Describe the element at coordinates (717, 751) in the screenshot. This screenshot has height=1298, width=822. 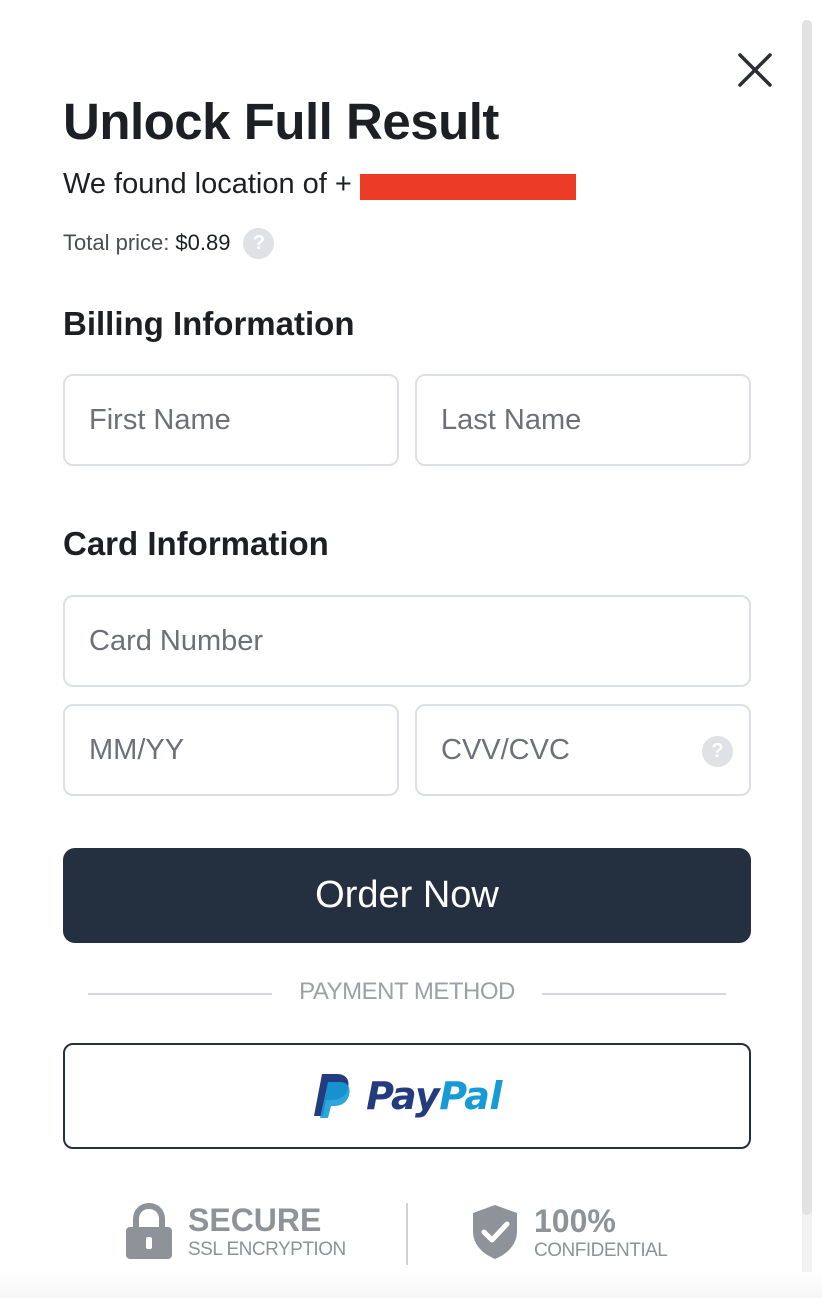
I see `cvv-help-icon: ?` at that location.